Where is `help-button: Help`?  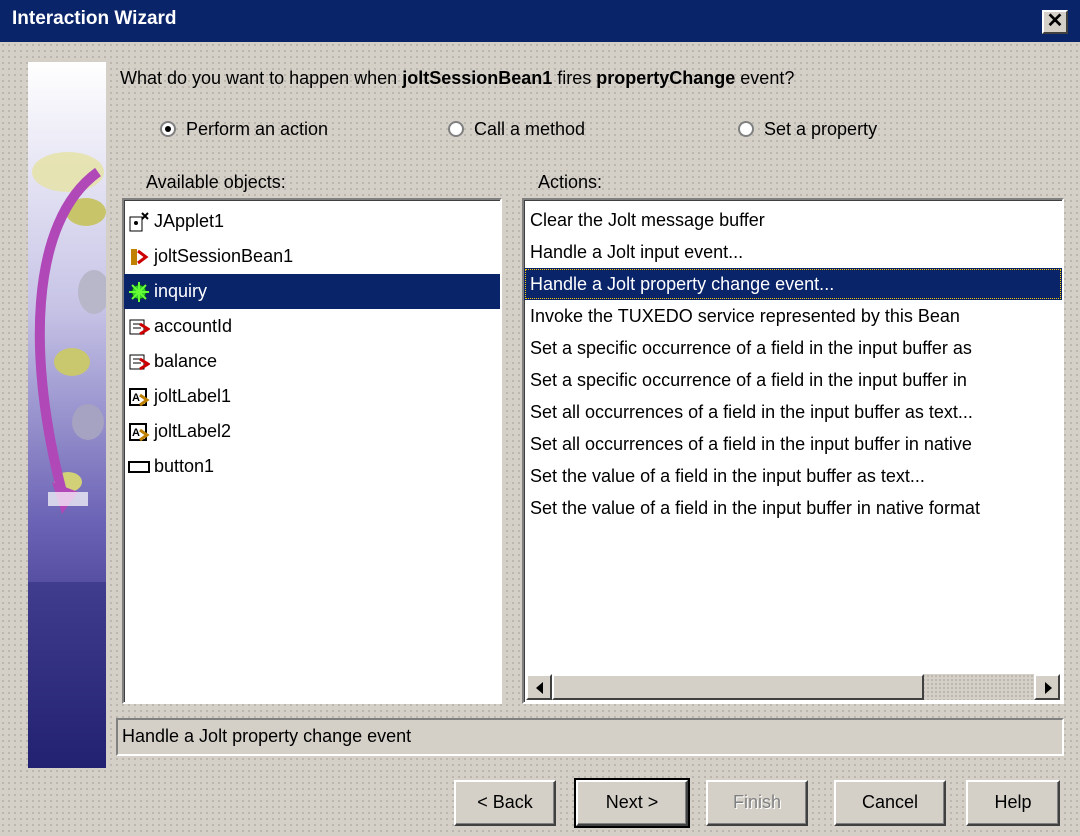
help-button: Help is located at coordinates (1013, 803).